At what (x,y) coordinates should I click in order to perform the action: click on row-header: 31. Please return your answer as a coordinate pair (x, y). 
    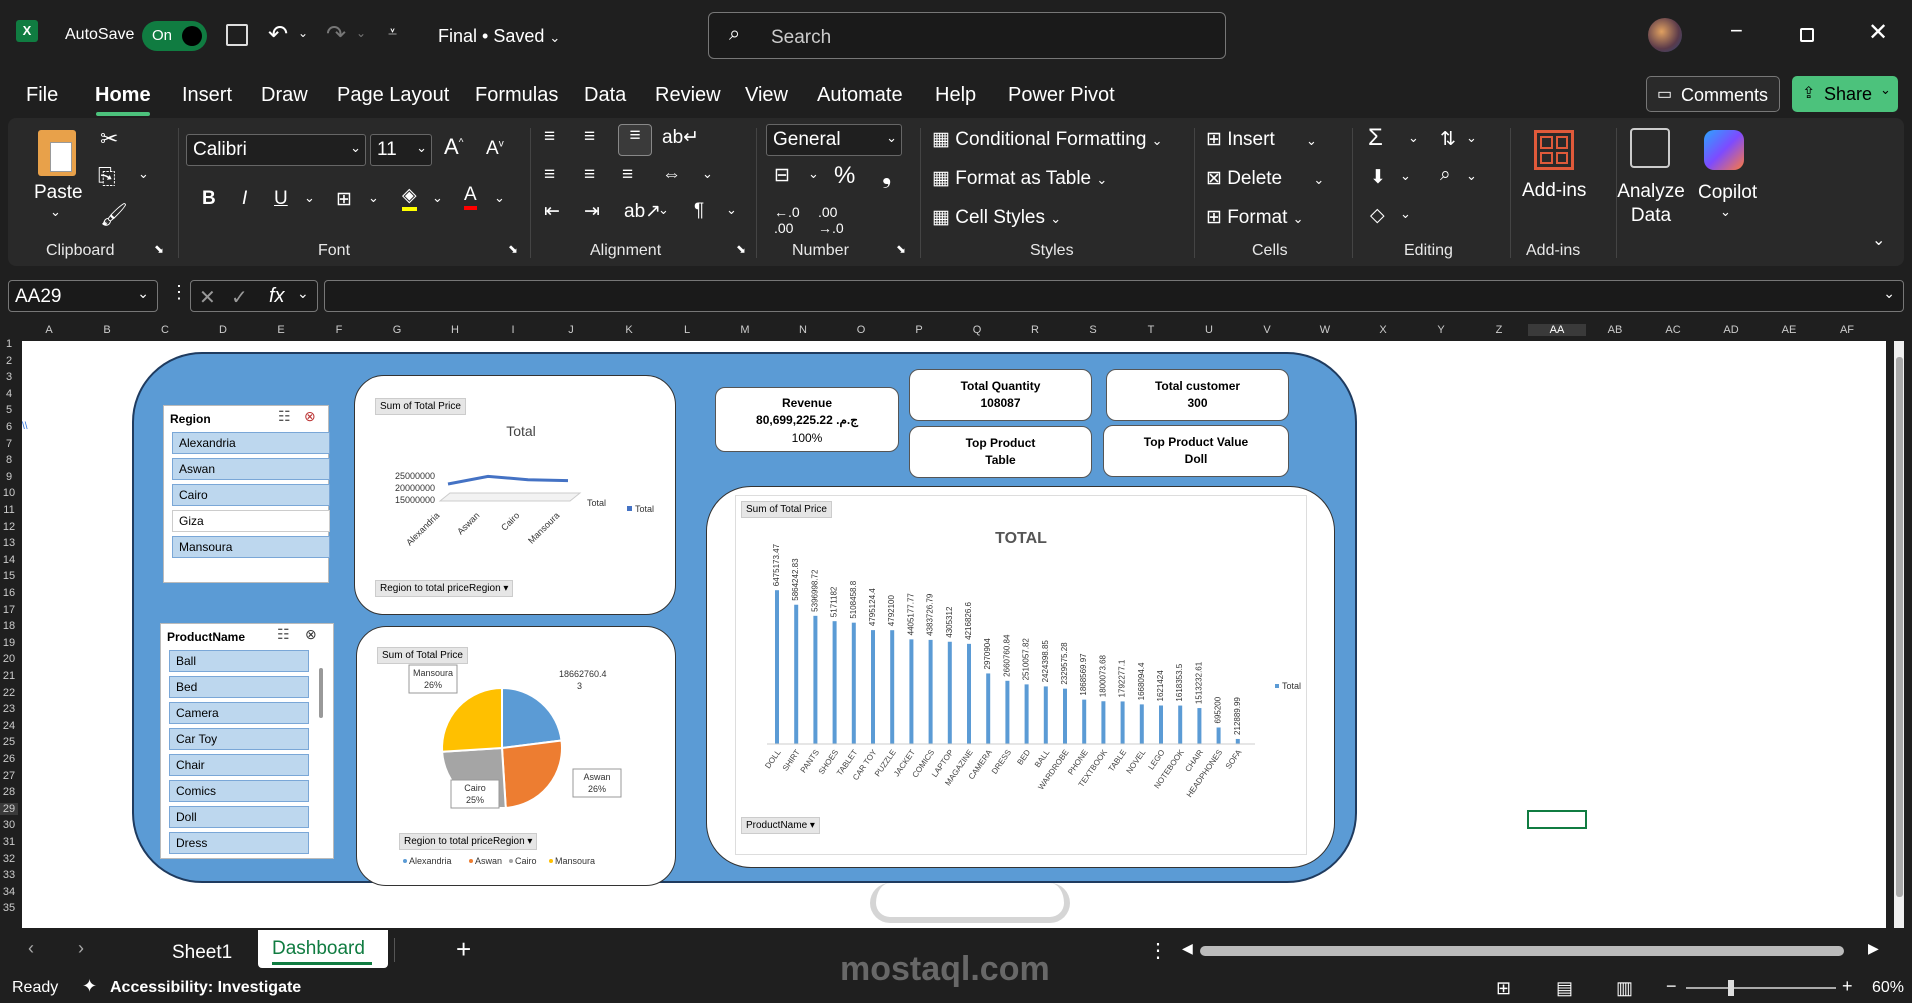
    Looking at the image, I should click on (9, 842).